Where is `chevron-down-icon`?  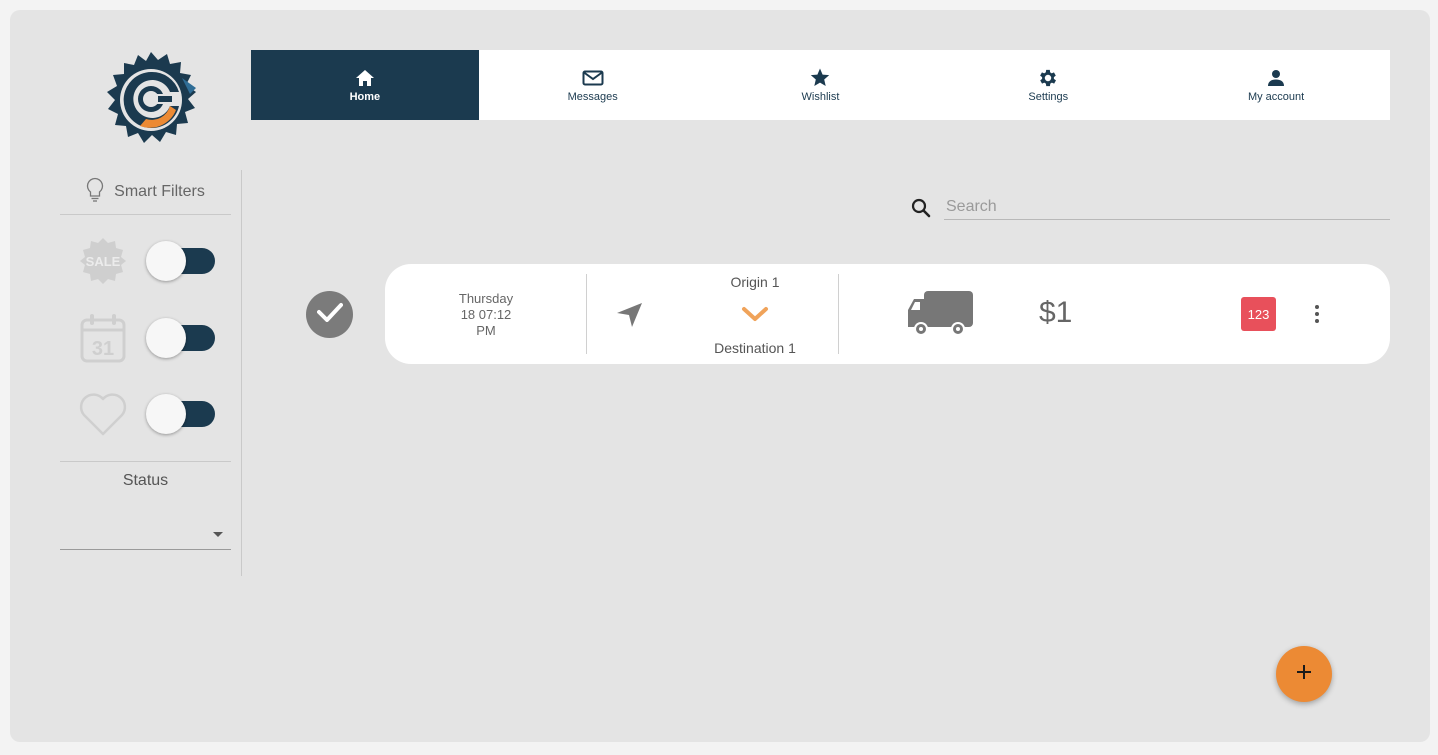 chevron-down-icon is located at coordinates (755, 314).